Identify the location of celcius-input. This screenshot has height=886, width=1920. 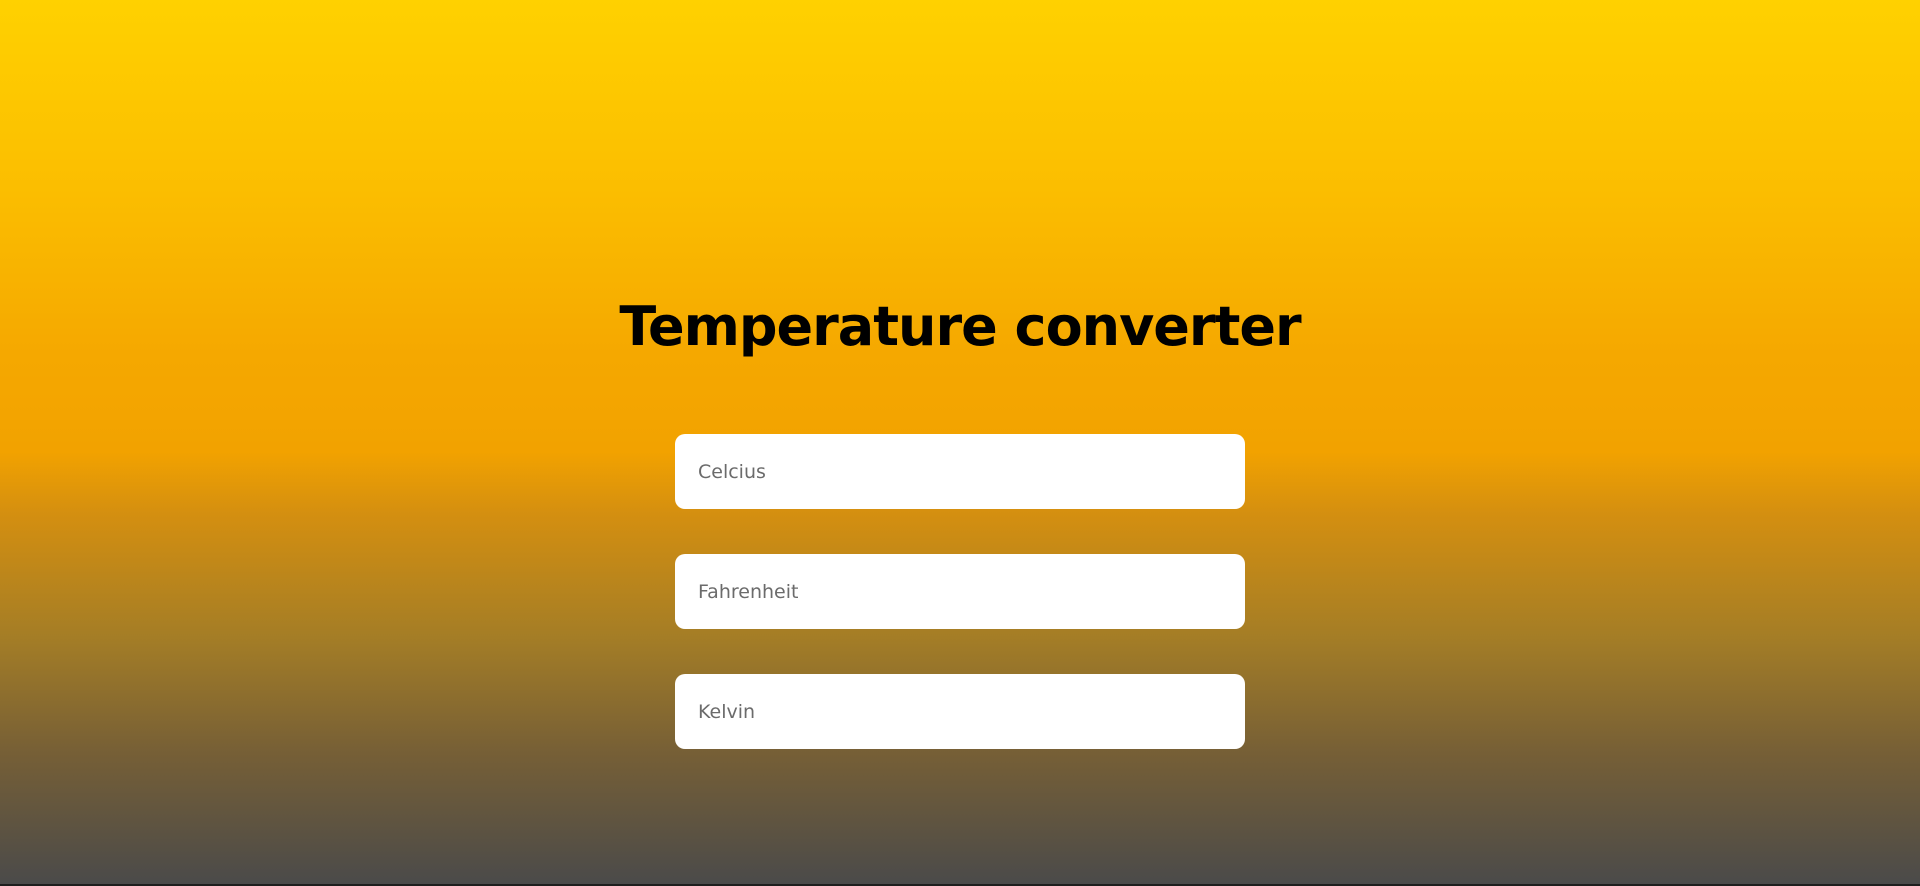
(960, 471).